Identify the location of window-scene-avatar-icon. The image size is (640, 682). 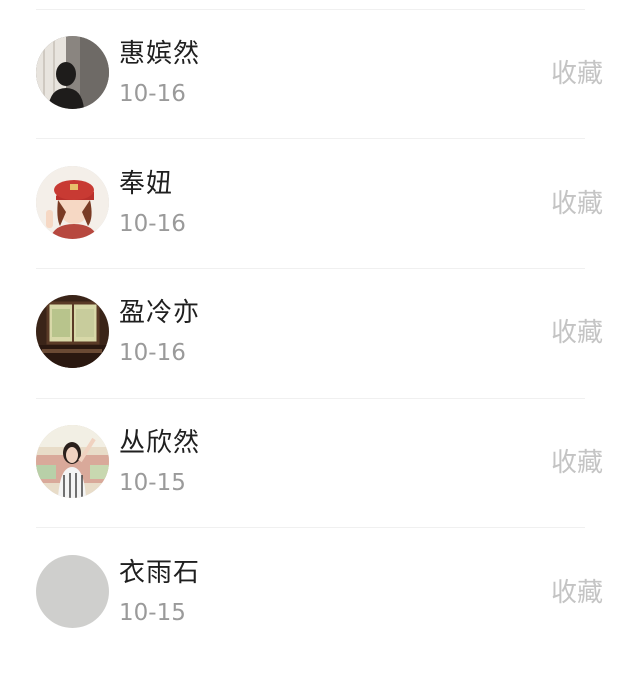
(72, 331).